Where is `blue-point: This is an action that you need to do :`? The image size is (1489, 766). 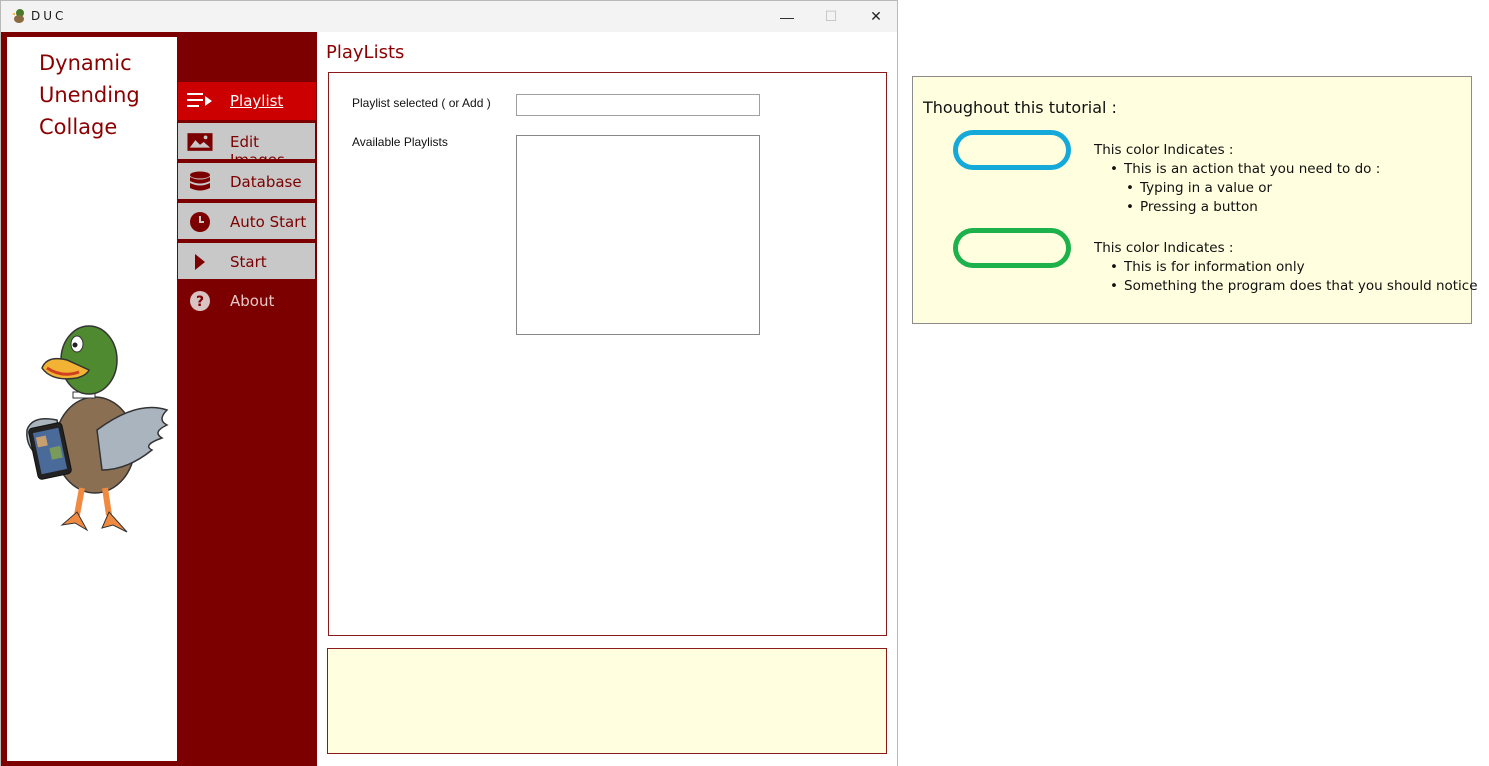
blue-point: This is an action that you need to do : is located at coordinates (1245, 169).